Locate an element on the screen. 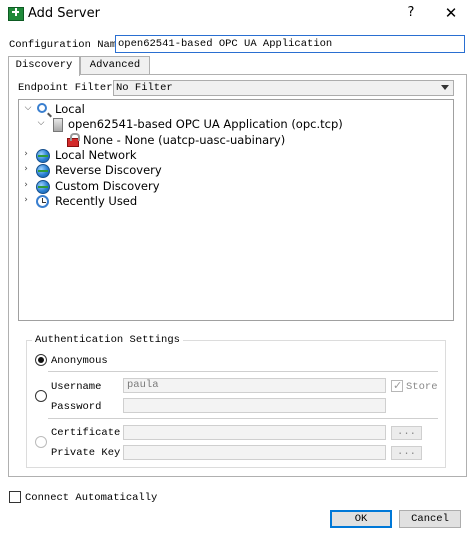 This screenshot has height=539, width=474. help-button: ? is located at coordinates (411, 12).